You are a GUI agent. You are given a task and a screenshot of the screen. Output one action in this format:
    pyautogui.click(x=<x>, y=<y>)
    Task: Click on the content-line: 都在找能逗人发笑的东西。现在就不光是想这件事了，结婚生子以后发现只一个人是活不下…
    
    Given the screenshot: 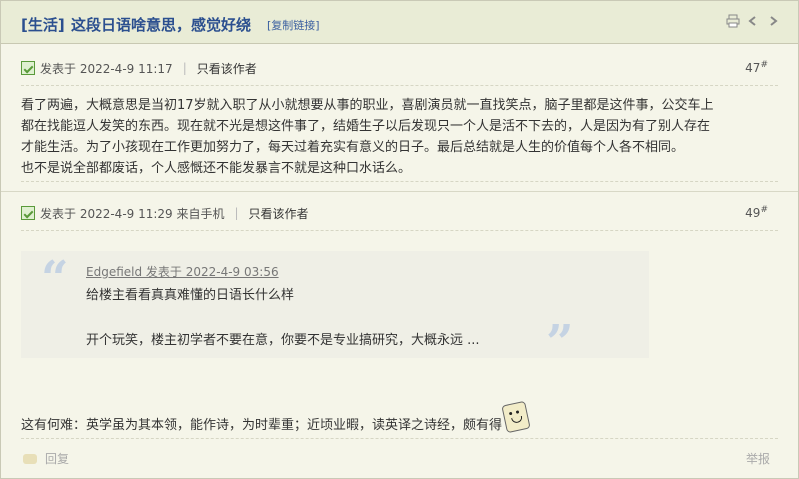 What is the action you would take?
    pyautogui.click(x=366, y=126)
    